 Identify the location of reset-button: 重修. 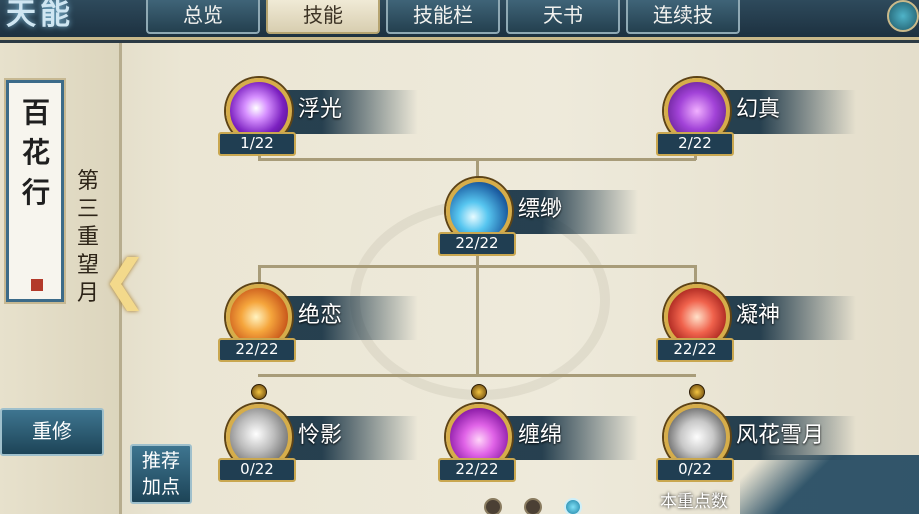
(52, 432).